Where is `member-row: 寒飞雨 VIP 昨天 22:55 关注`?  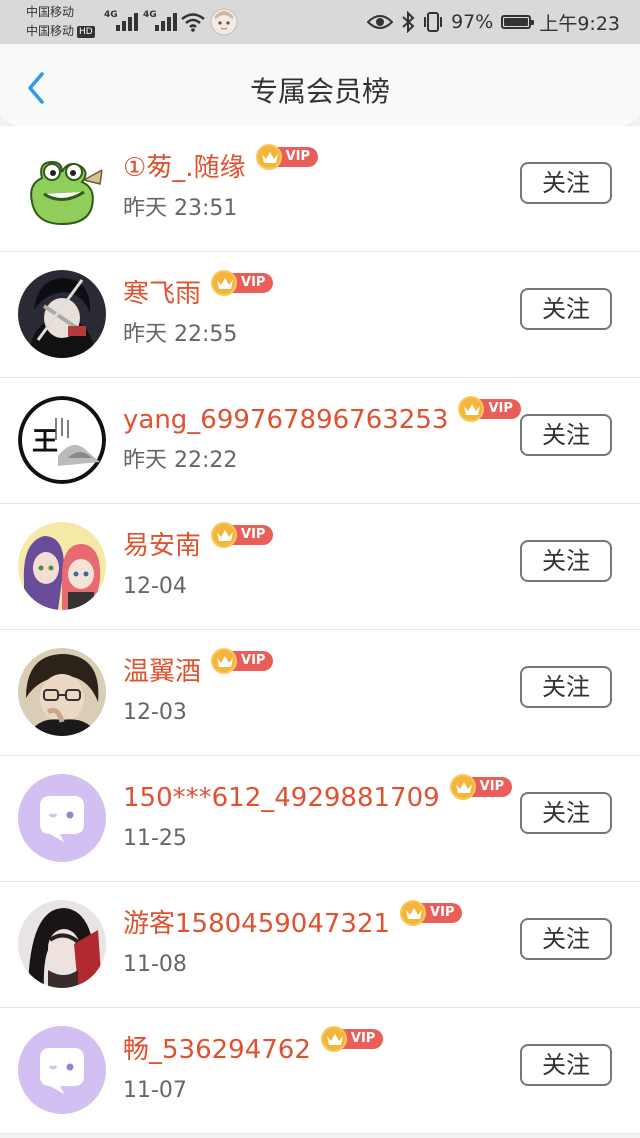 member-row: 寒飞雨 VIP 昨天 22:55 关注 is located at coordinates (320, 315).